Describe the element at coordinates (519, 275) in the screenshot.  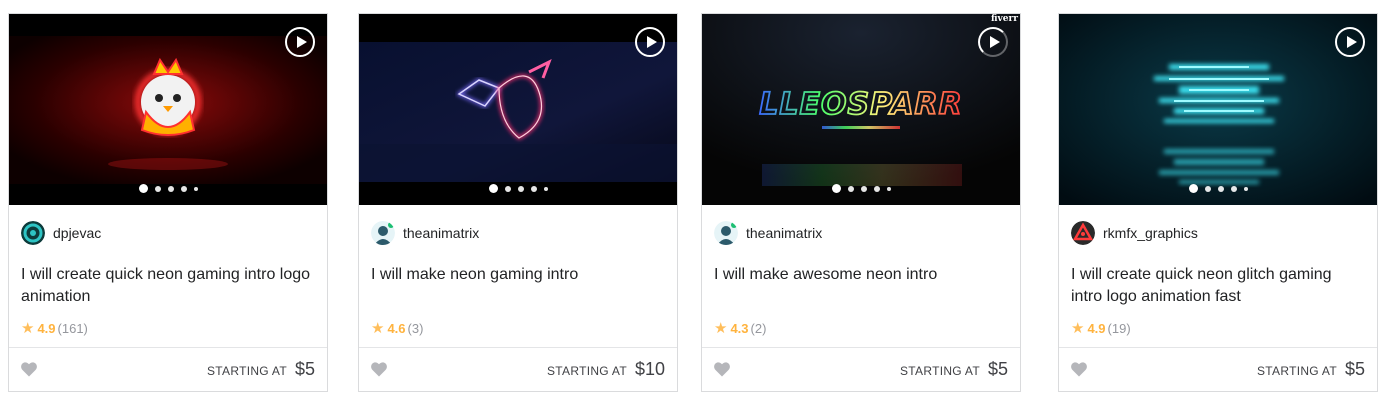
I see `gig-title: I will make neon gaming intro` at that location.